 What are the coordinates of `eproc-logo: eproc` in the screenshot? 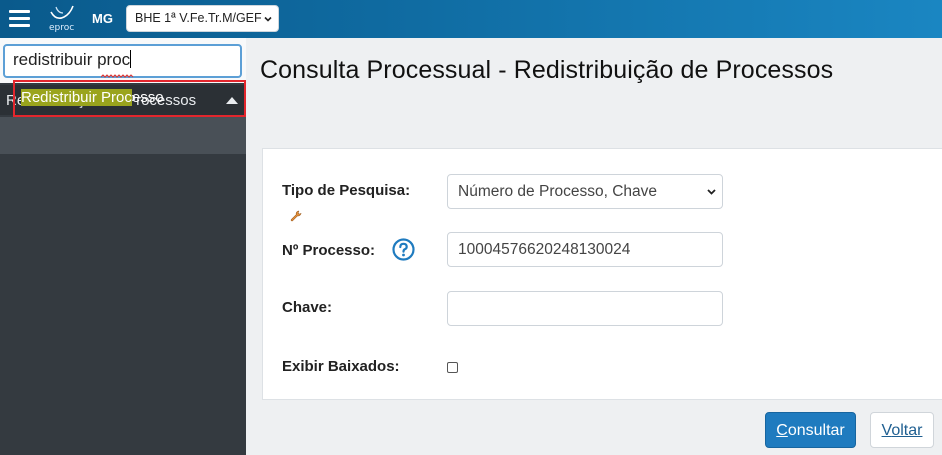 It's located at (62, 19).